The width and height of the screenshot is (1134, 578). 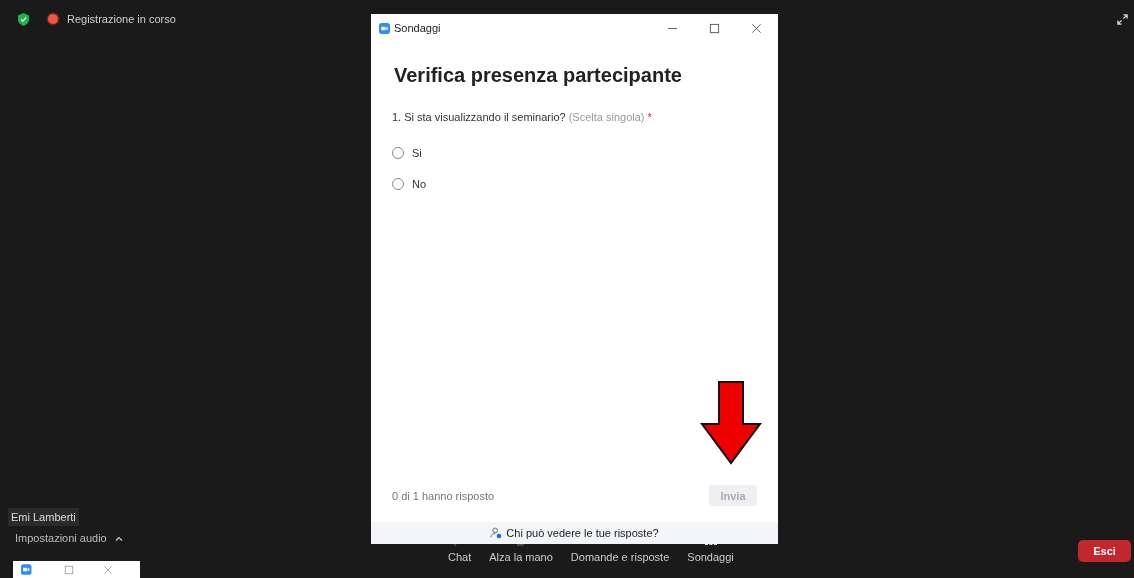 What do you see at coordinates (714, 28) in the screenshot?
I see `maximize-icon` at bounding box center [714, 28].